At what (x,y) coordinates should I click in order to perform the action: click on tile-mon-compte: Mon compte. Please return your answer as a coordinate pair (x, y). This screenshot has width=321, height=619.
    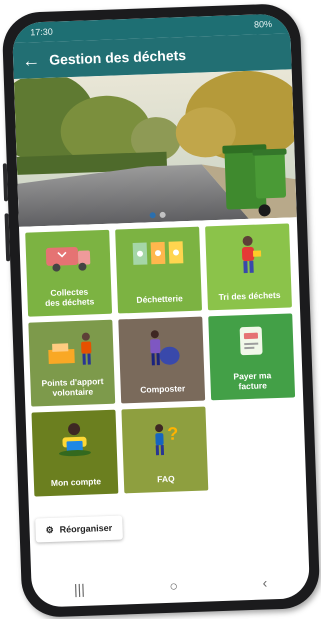
    Looking at the image, I should click on (75, 453).